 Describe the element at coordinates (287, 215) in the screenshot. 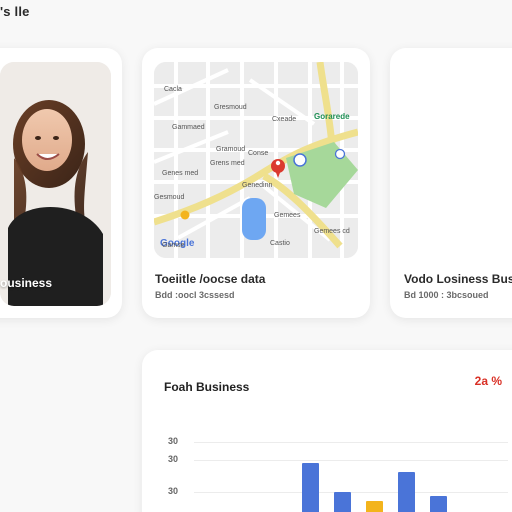

I see `map-label: Gemees` at that location.